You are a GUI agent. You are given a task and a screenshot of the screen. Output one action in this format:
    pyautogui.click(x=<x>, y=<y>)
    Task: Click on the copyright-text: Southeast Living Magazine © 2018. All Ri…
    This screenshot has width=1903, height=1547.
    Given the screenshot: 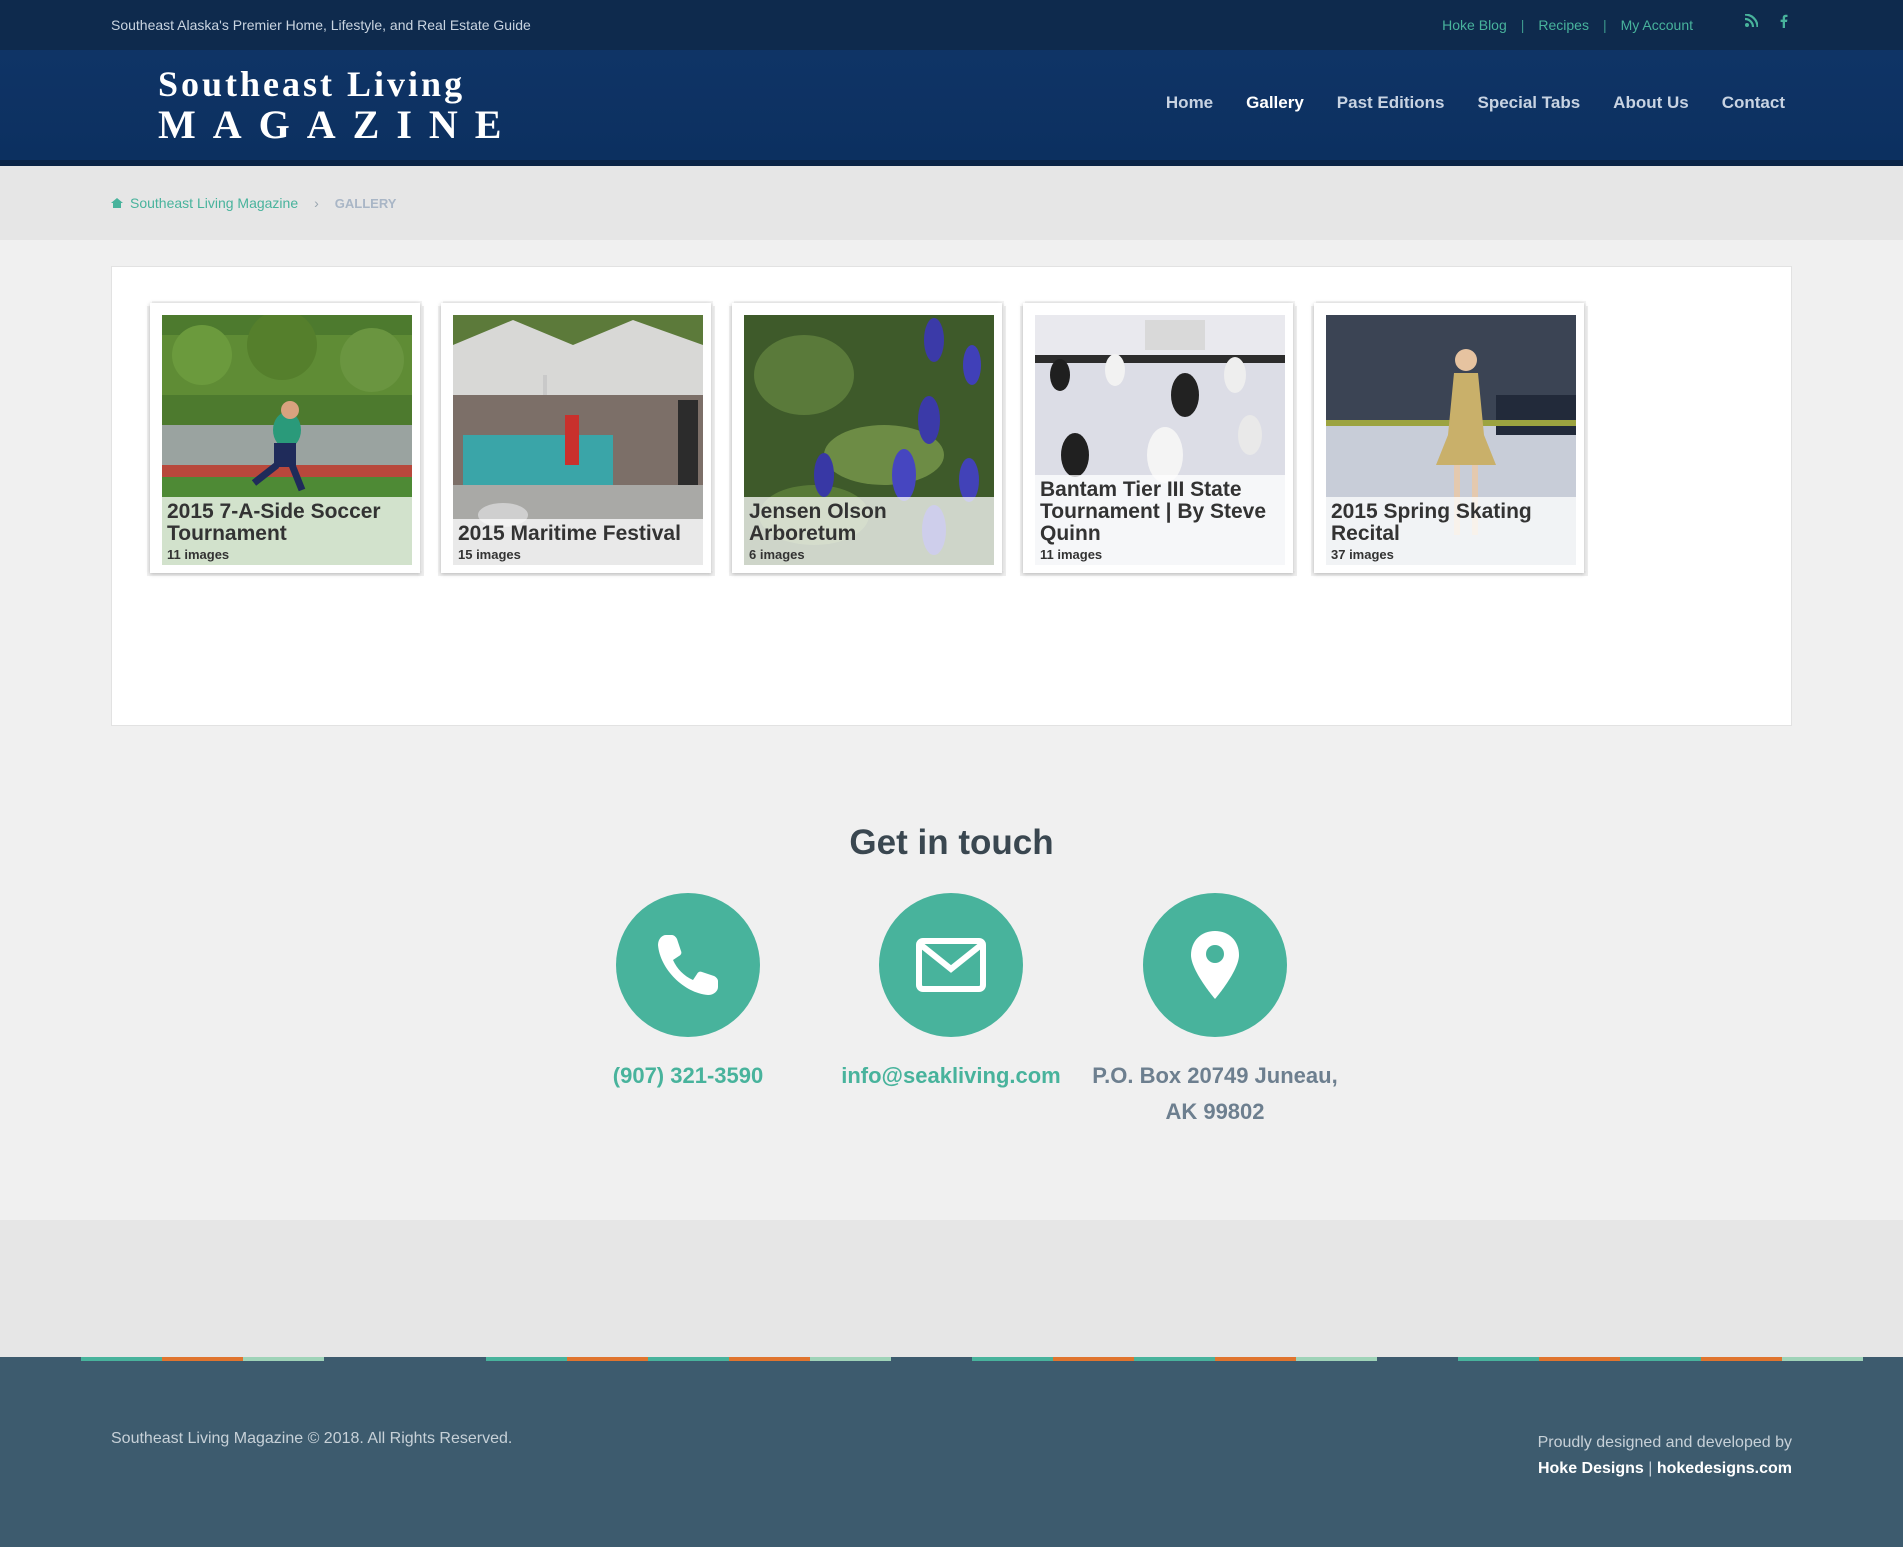 What is the action you would take?
    pyautogui.click(x=312, y=1438)
    